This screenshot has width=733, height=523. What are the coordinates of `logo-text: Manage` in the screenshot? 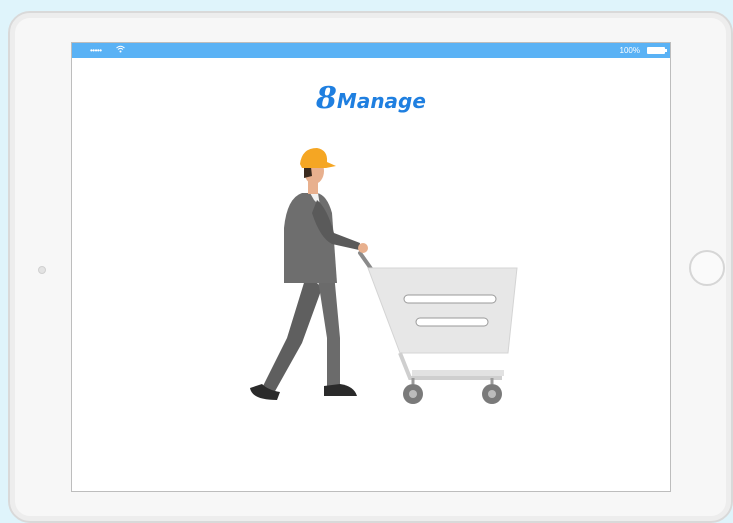 It's located at (381, 101).